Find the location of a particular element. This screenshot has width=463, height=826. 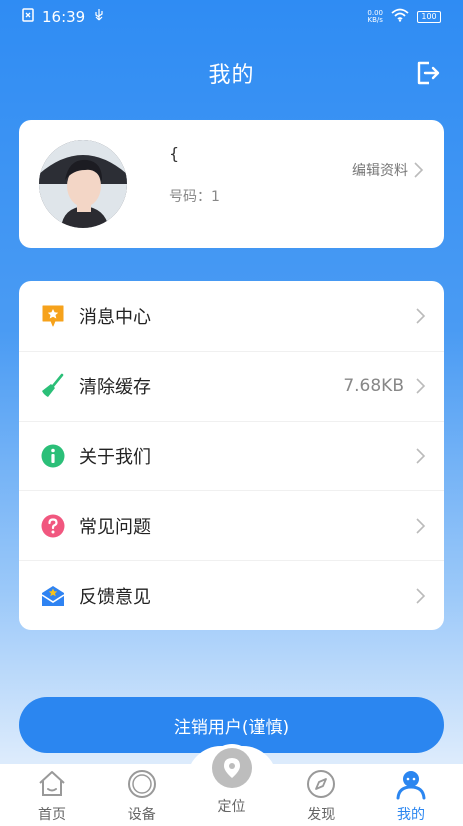

menu-item-label: 反馈意见 is located at coordinates (115, 597).